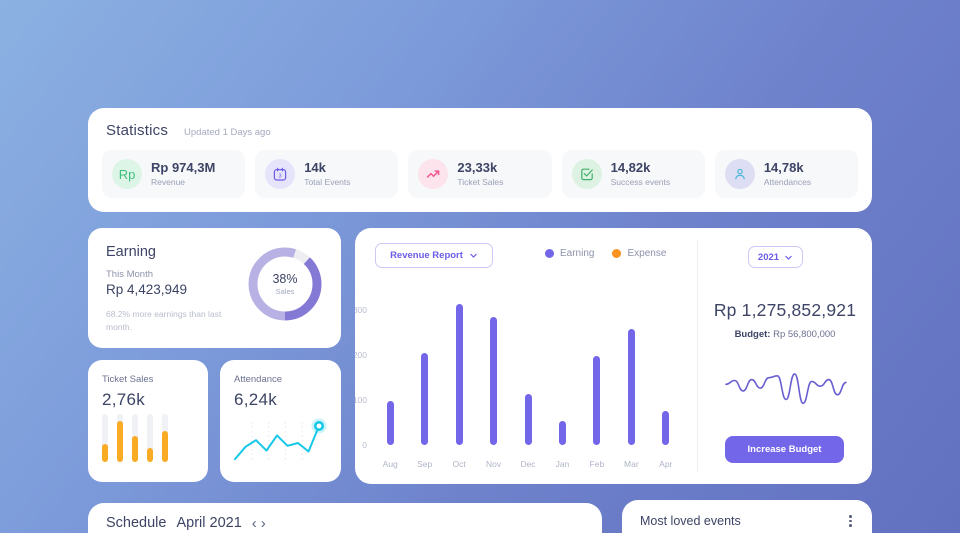  Describe the element at coordinates (631, 464) in the screenshot. I see `x-axis-tick: Mar` at that location.